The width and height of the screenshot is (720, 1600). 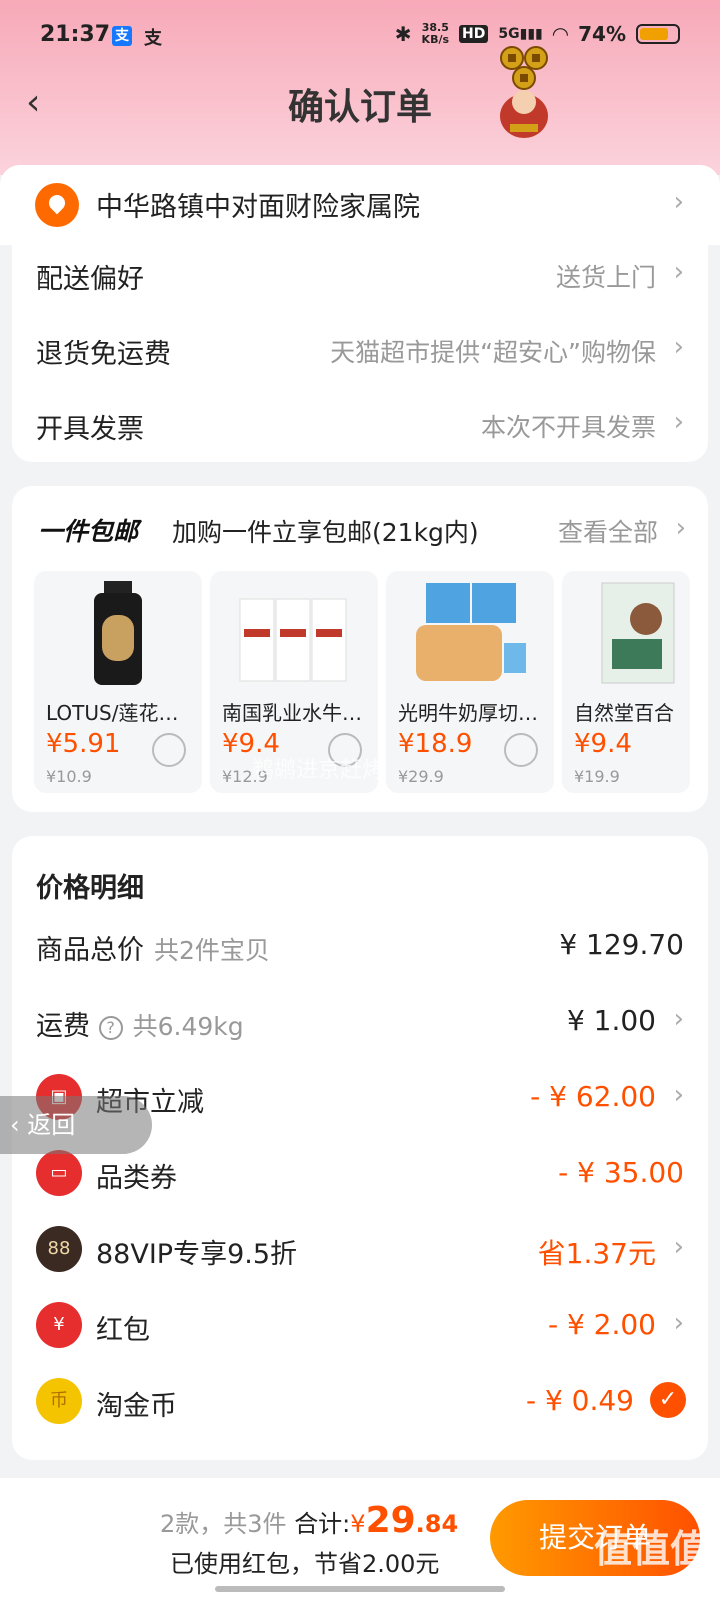 What do you see at coordinates (63, 1026) in the screenshot?
I see `shipping-label: 运费` at bounding box center [63, 1026].